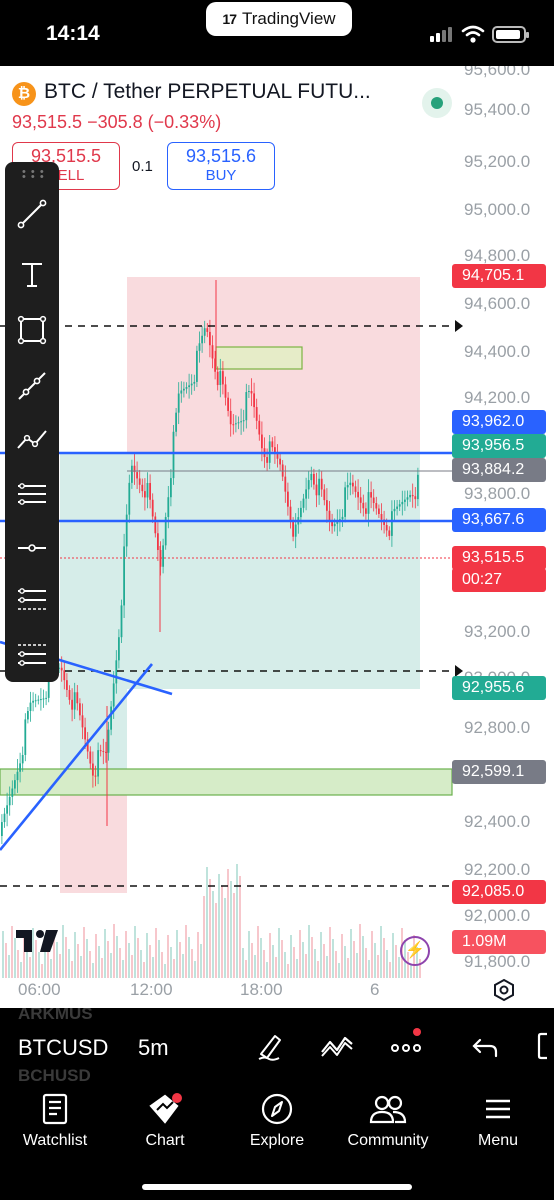  I want to click on time-axis-label: 18:00, so click(261, 989).